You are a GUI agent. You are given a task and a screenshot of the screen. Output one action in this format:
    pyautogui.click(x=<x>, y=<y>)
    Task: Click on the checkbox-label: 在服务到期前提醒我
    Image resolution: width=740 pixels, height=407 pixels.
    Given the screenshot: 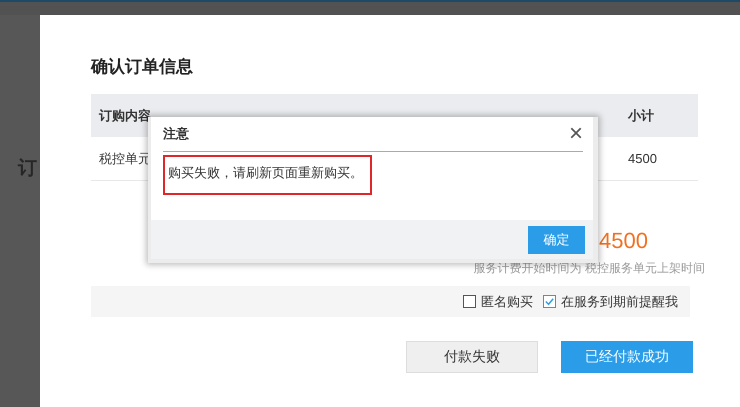 What is the action you would take?
    pyautogui.click(x=619, y=301)
    